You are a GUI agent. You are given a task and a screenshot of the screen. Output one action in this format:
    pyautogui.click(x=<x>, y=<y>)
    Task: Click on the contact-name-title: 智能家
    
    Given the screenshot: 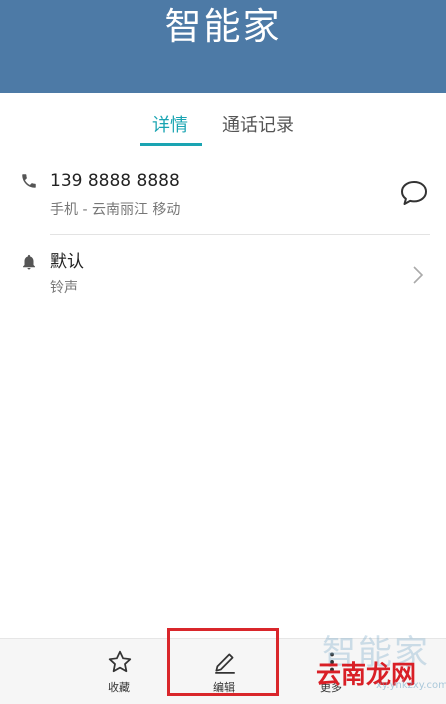 What is the action you would take?
    pyautogui.click(x=223, y=26)
    